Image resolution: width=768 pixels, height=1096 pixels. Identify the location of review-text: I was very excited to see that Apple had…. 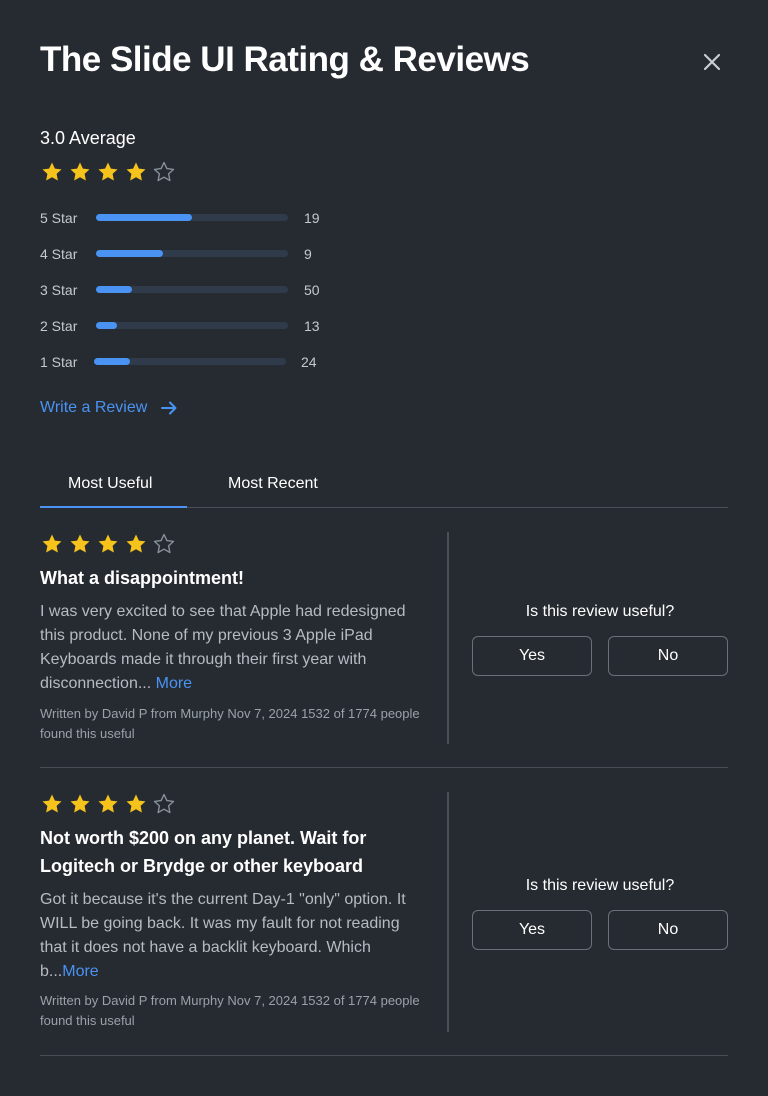
(223, 647).